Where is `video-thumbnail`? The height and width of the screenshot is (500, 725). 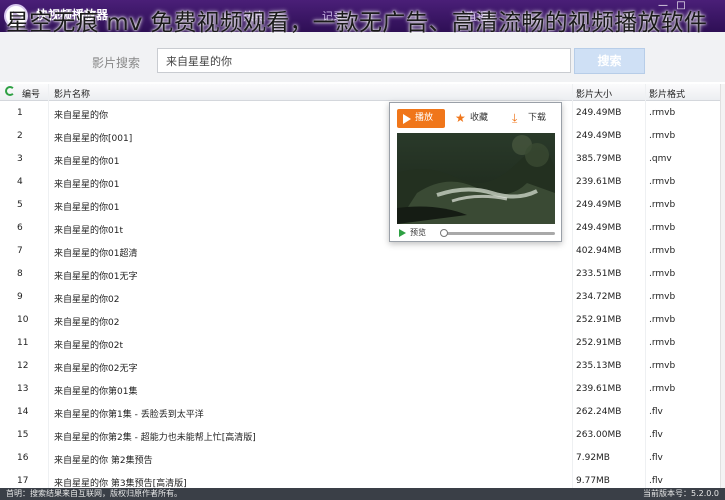 video-thumbnail is located at coordinates (476, 178).